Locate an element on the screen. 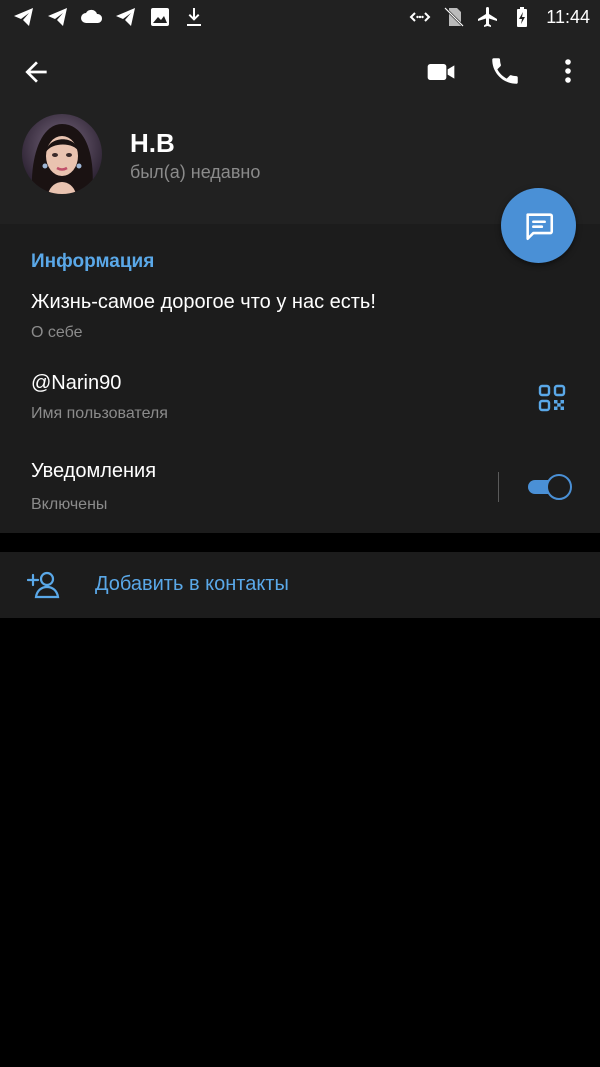 This screenshot has height=1067, width=600. battery-charging-icon is located at coordinates (522, 17).